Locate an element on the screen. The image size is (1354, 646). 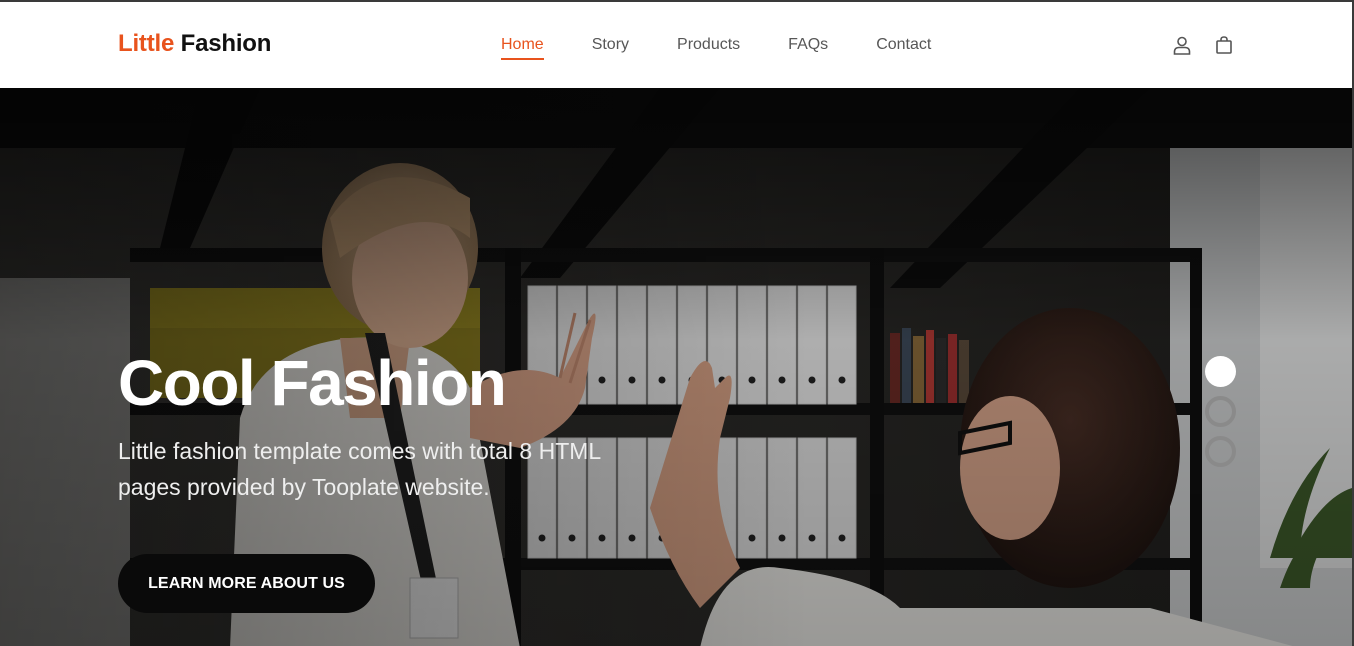
main-nav: Home Story Products FAQs Contact is located at coordinates (740, 48).